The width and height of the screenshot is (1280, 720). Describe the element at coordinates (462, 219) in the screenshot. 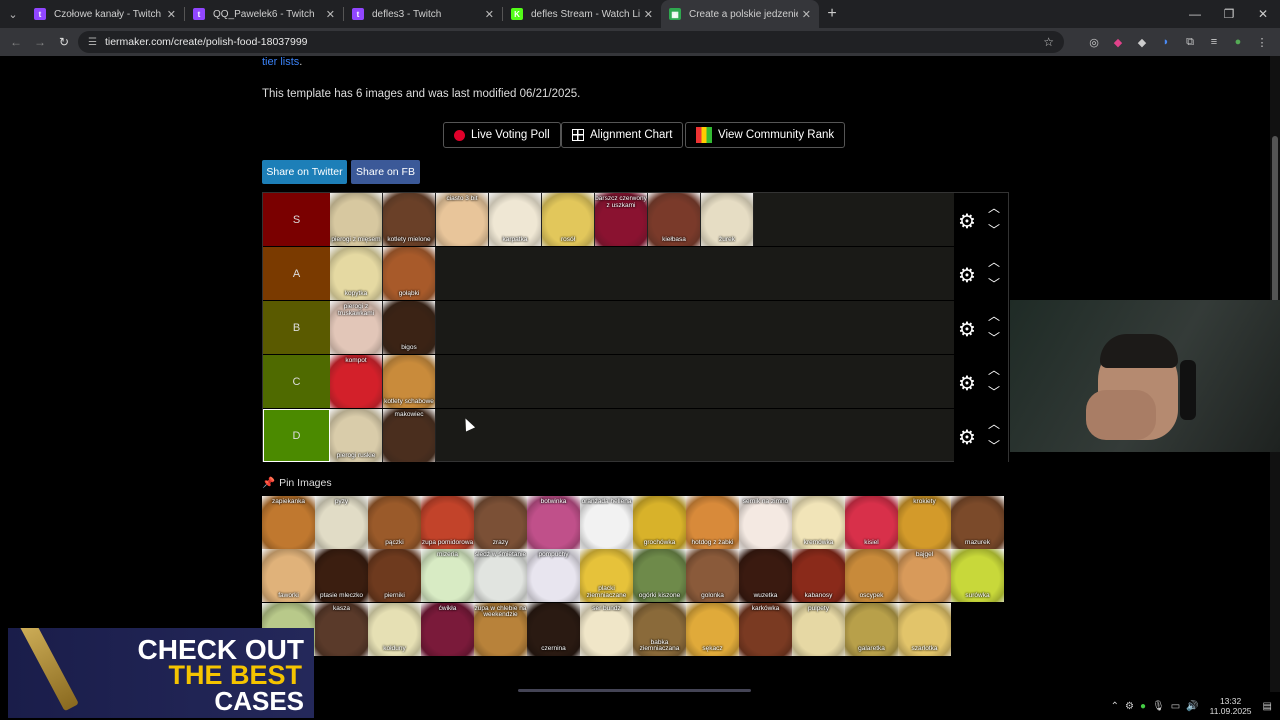

I see `food-image-tile: ciasto 3 bit` at that location.